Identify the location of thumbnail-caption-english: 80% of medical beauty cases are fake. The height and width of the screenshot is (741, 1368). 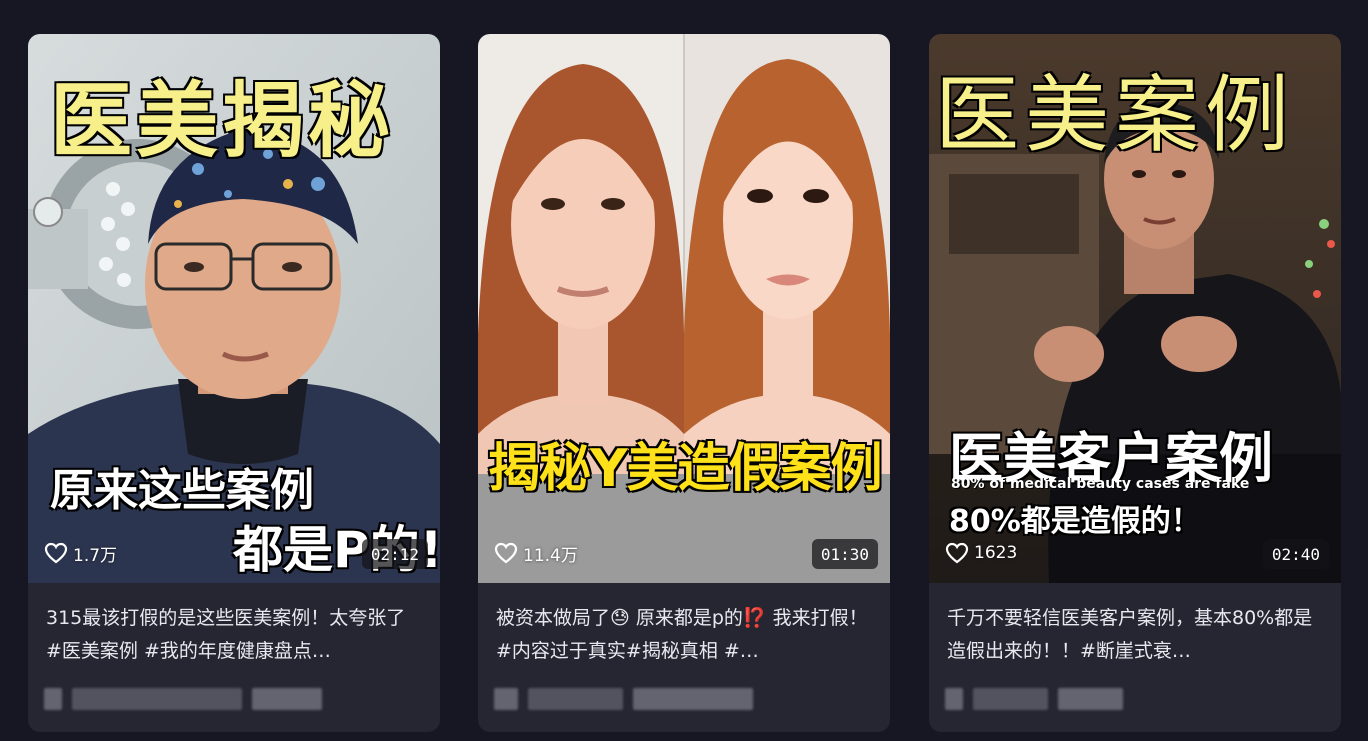
(1100, 484).